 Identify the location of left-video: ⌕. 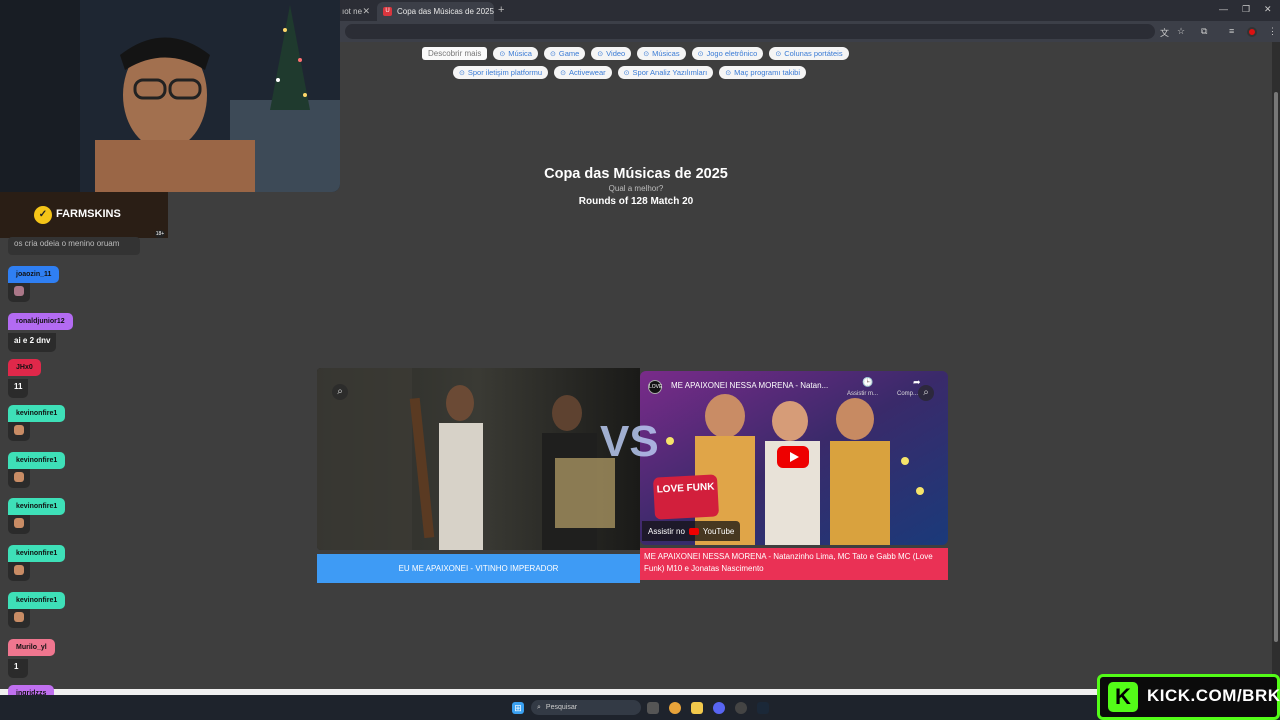
(478, 459).